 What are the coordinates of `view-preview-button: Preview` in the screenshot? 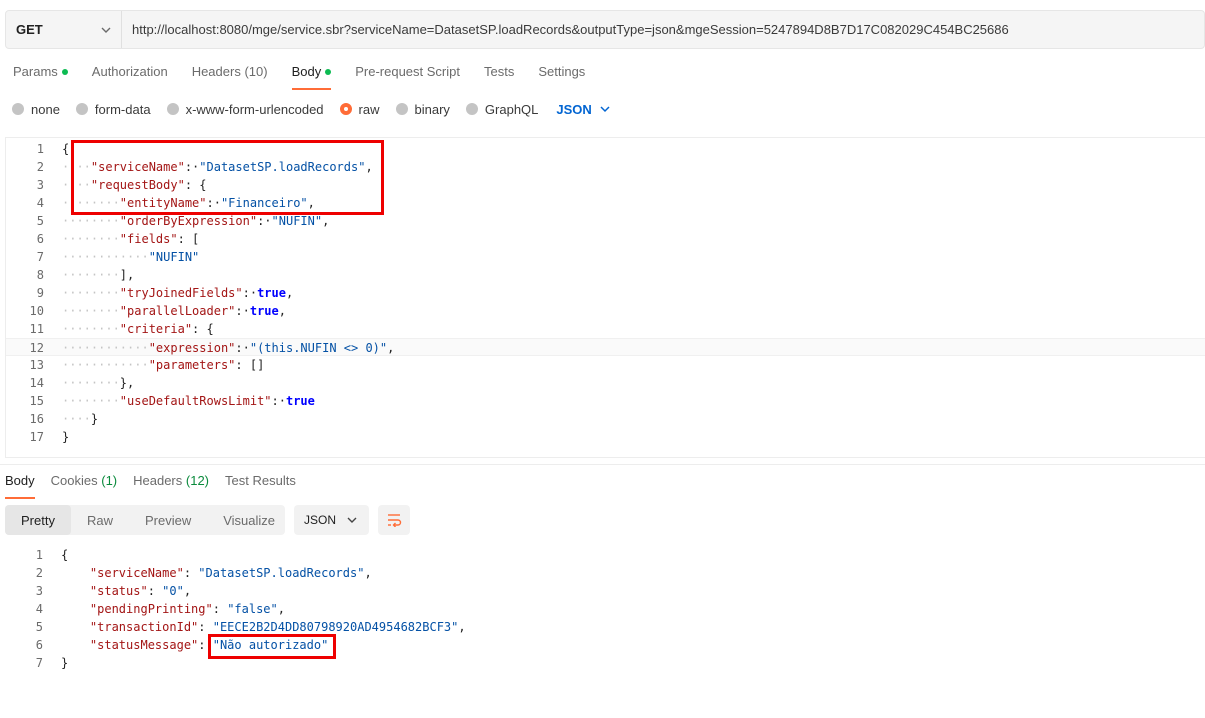 It's located at (168, 520).